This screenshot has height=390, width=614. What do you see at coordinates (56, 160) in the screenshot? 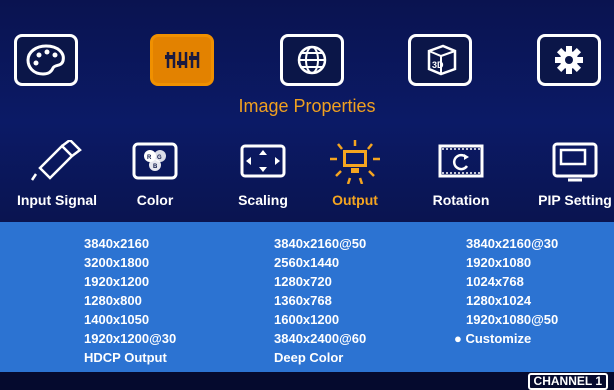
I see `usb-plug-icon` at bounding box center [56, 160].